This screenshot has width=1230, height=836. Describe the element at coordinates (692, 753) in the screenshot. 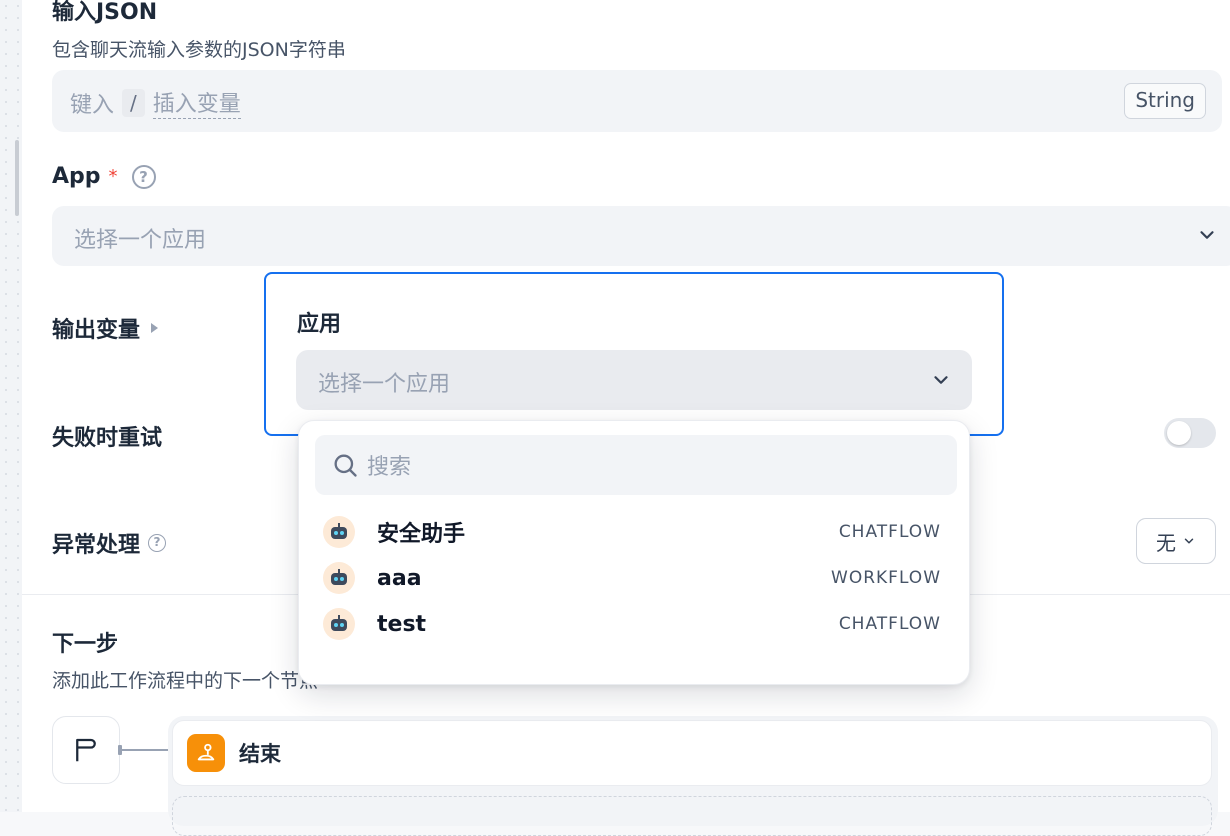

I see `end-node-card: 结束` at that location.